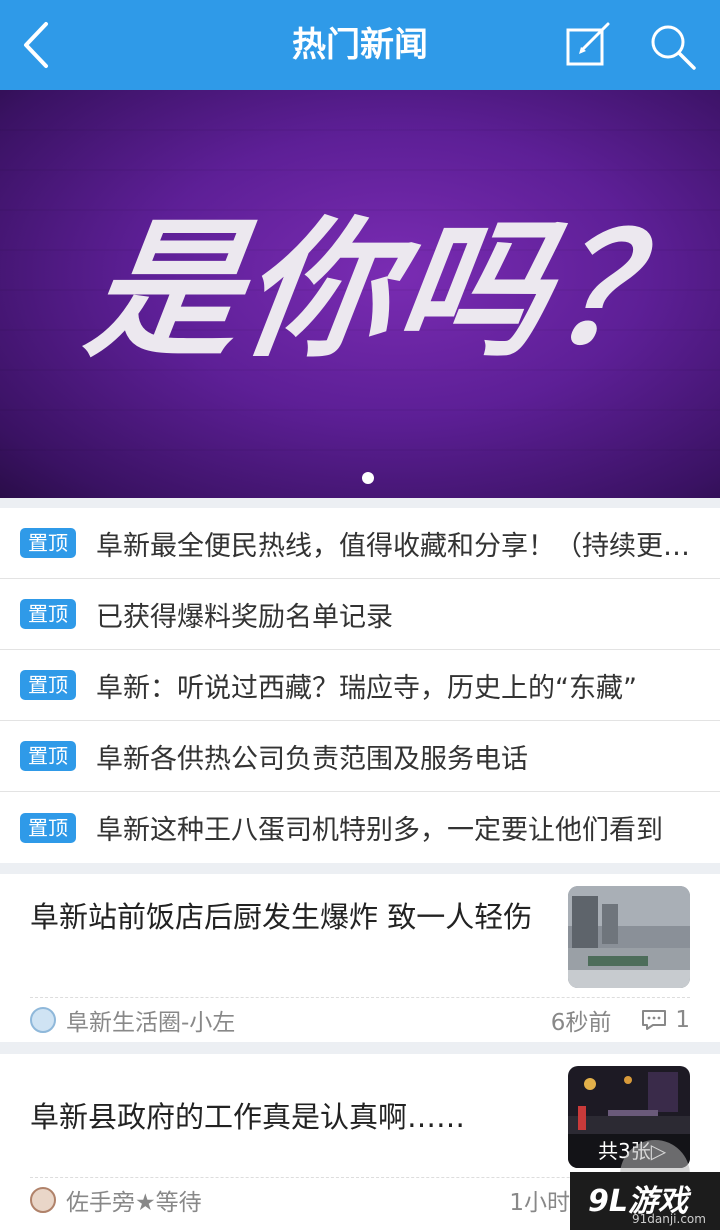 This screenshot has height=1230, width=720. I want to click on watermark: 9L游戏 91danji.com, so click(645, 1201).